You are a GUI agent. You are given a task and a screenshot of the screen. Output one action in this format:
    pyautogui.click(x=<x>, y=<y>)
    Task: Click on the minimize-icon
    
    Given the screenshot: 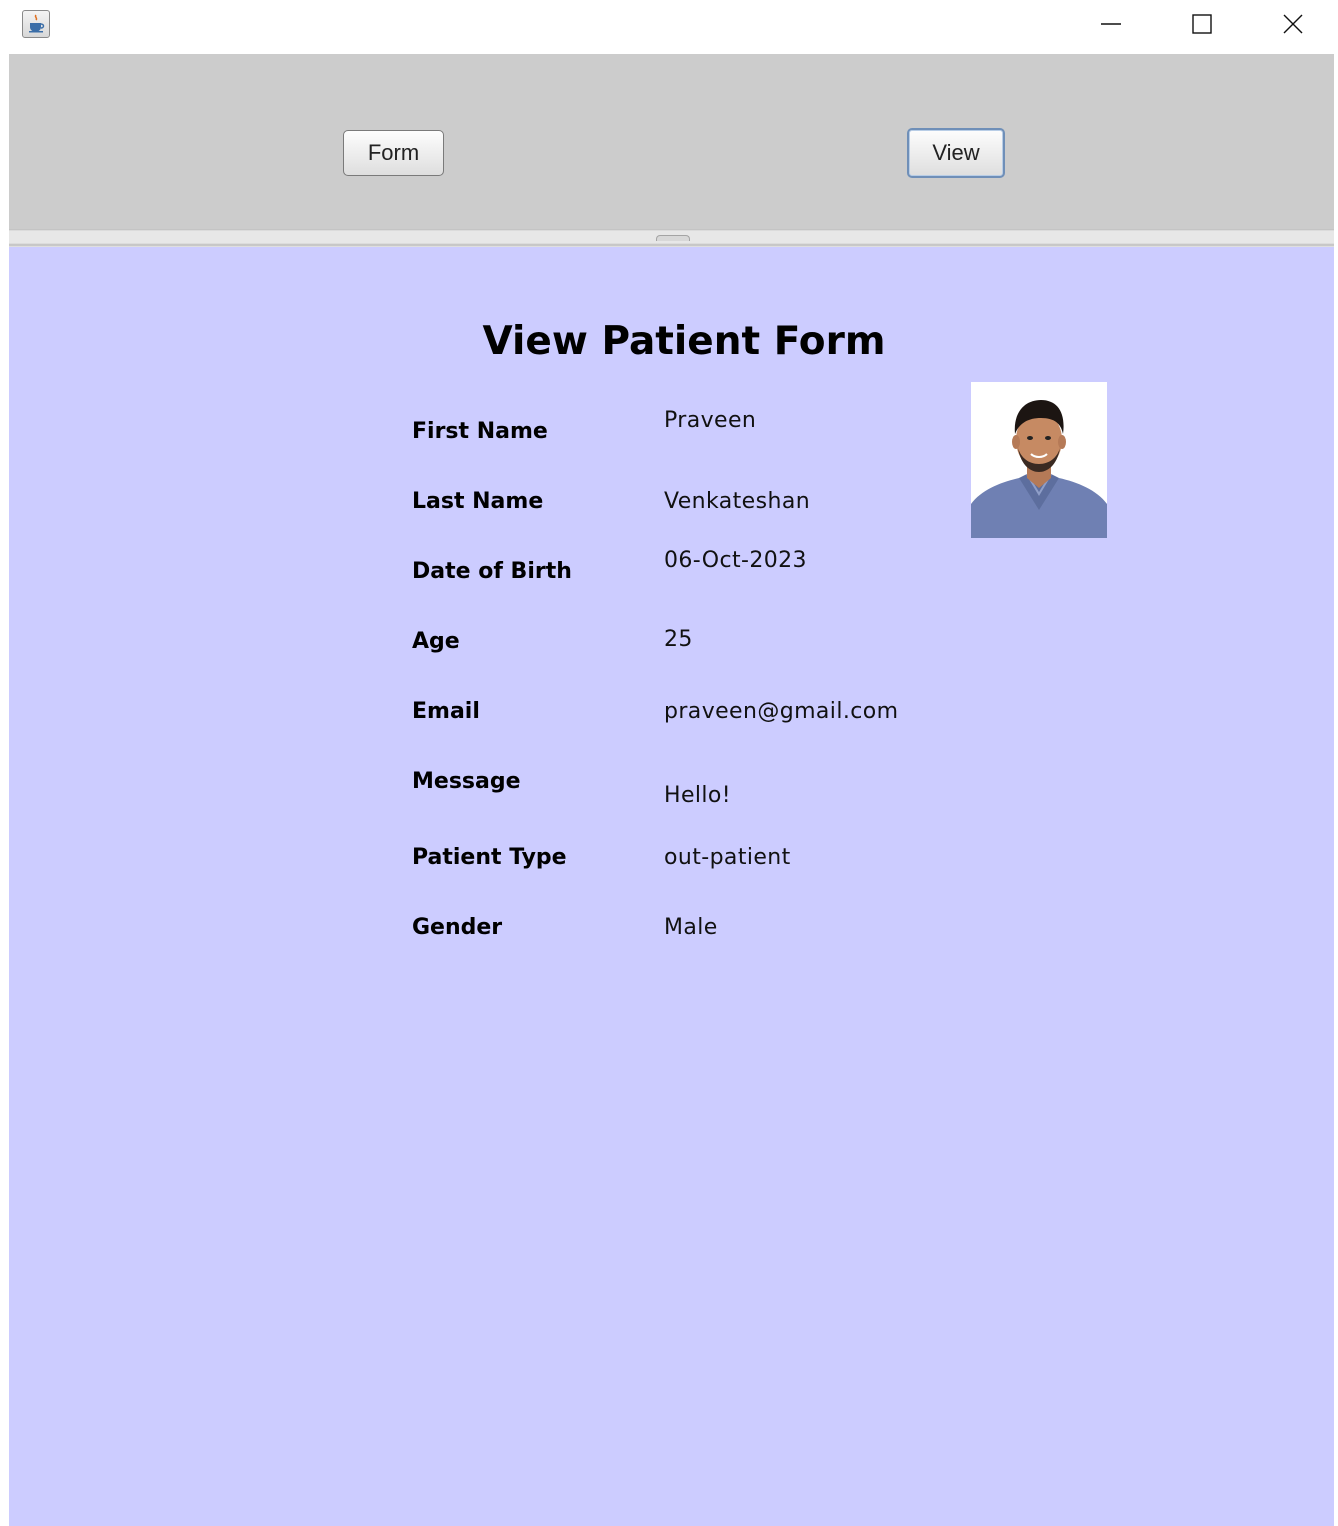 What is the action you would take?
    pyautogui.click(x=1111, y=24)
    